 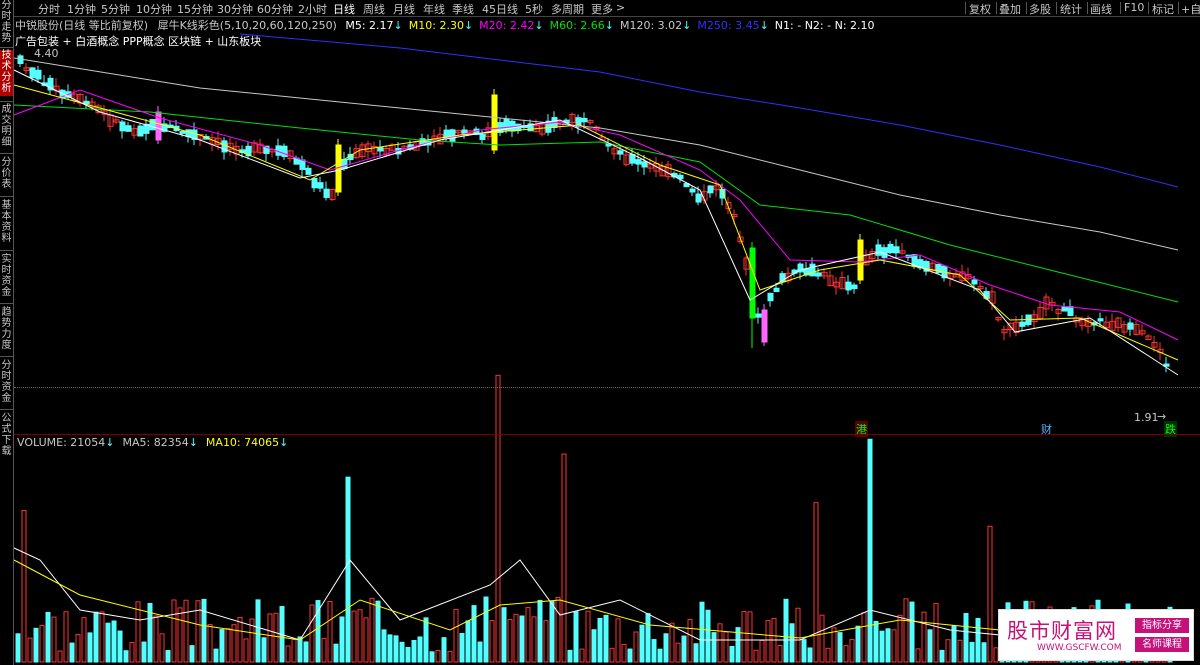 I want to click on period-tab-2hour: 2小时, so click(x=312, y=9).